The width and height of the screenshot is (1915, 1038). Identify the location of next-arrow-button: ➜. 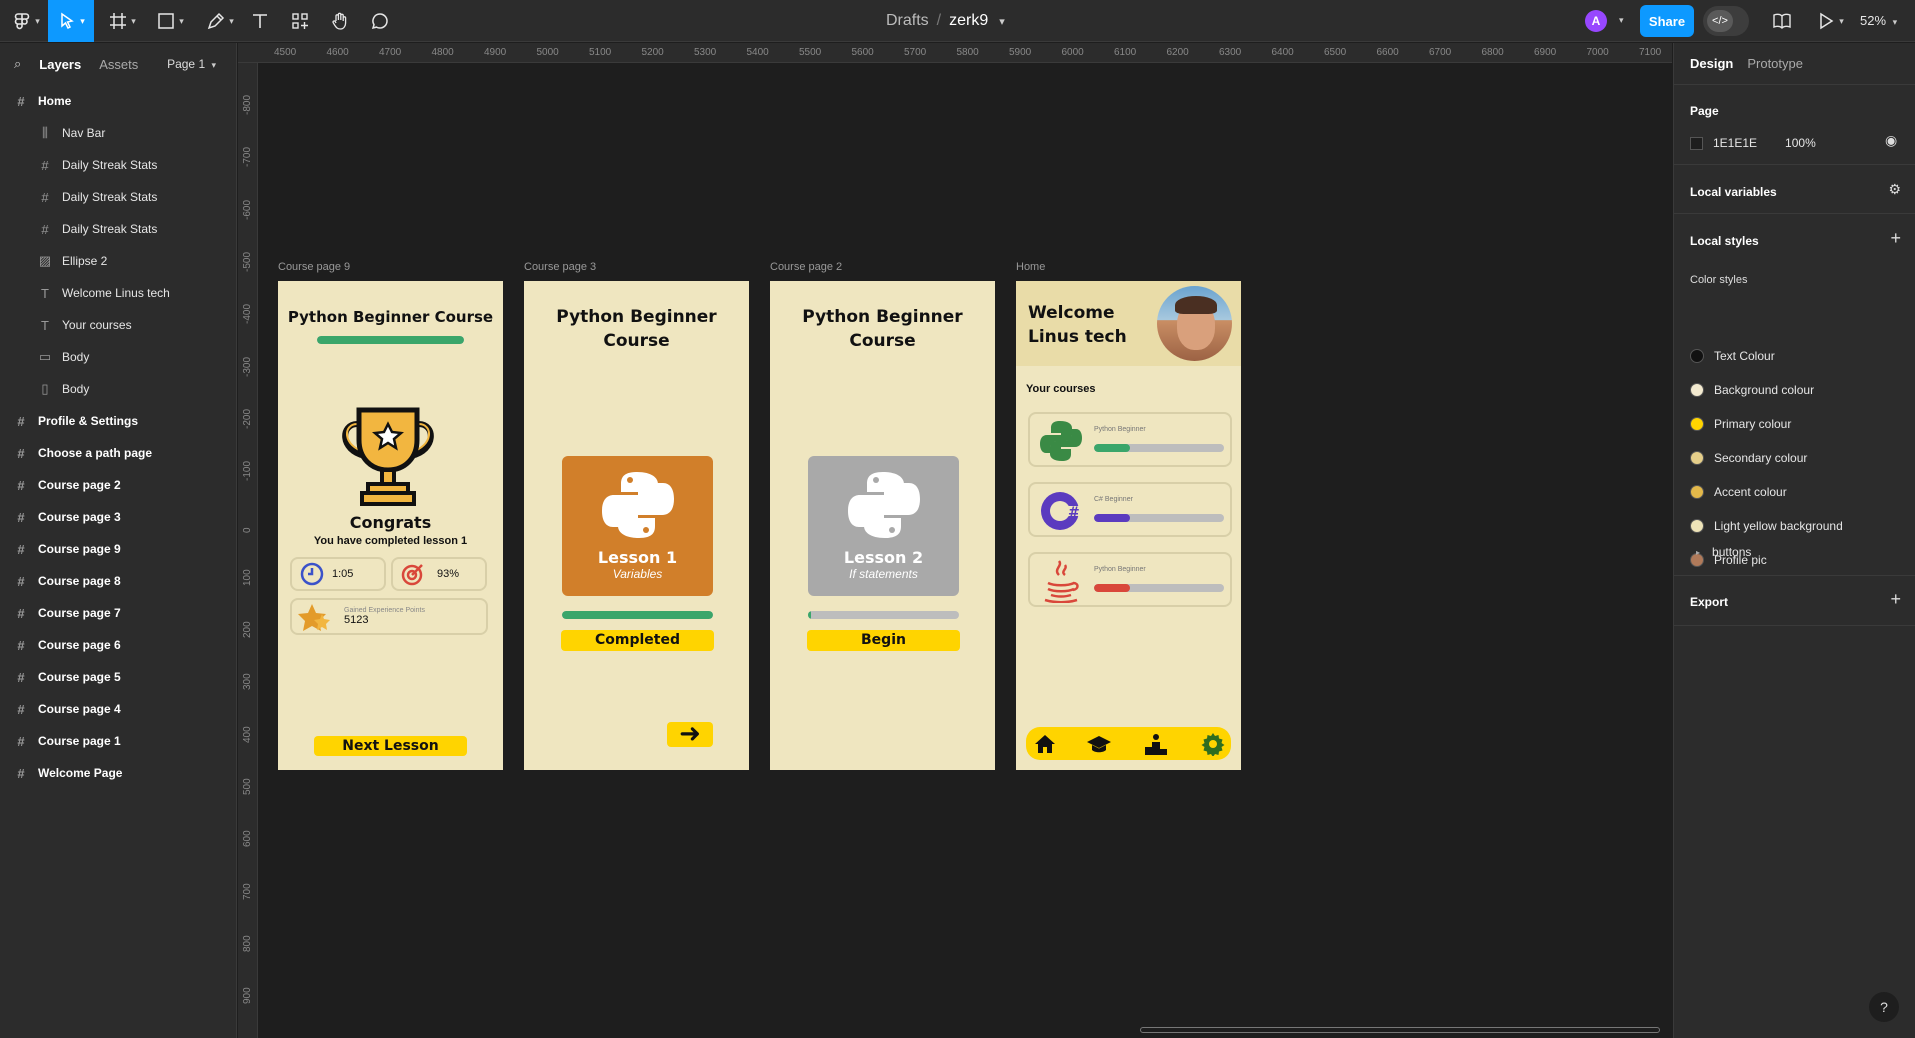
(690, 734).